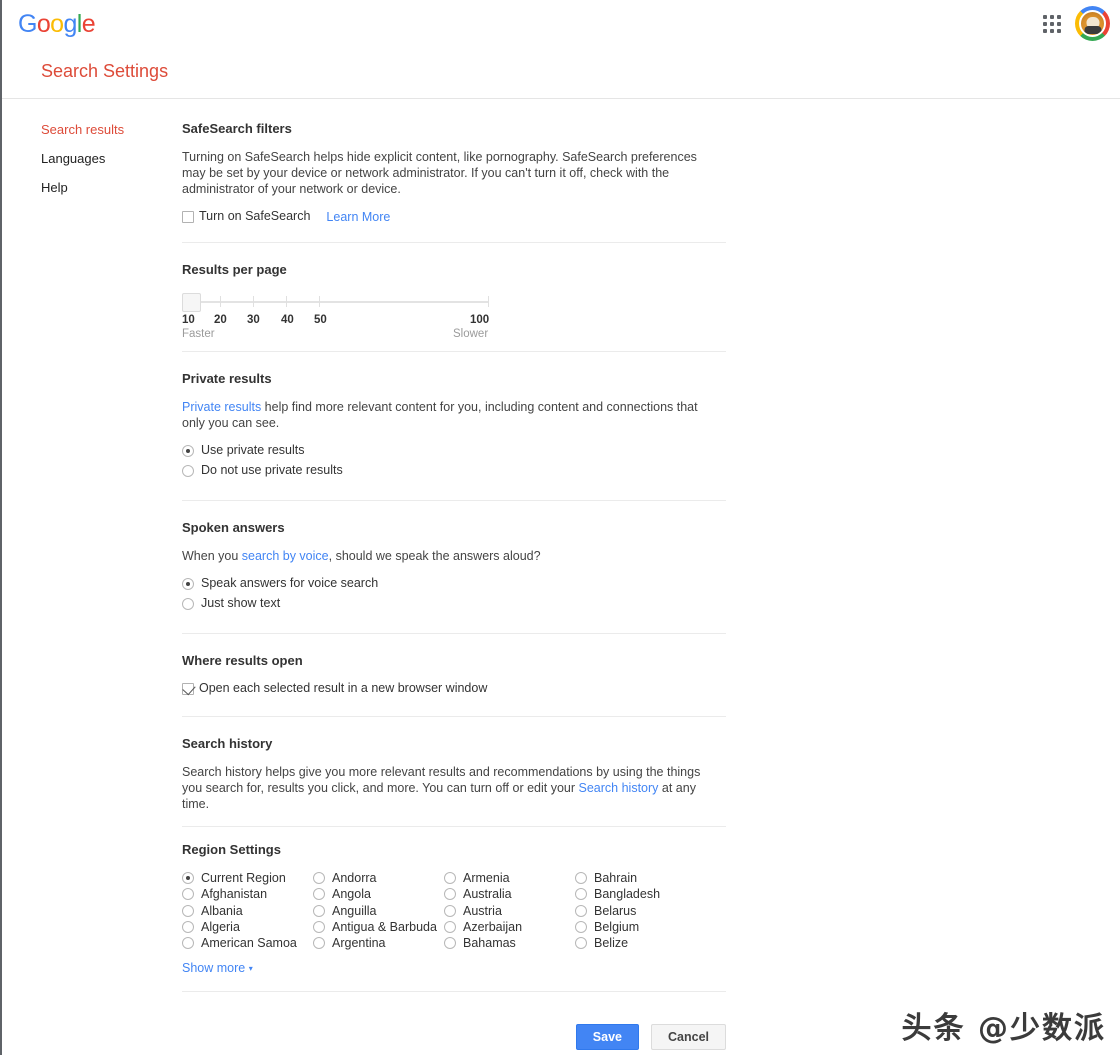 The height and width of the screenshot is (1055, 1120). What do you see at coordinates (337, 320) in the screenshot?
I see `slider-tick-labels: 10 20 30 40 50 100` at bounding box center [337, 320].